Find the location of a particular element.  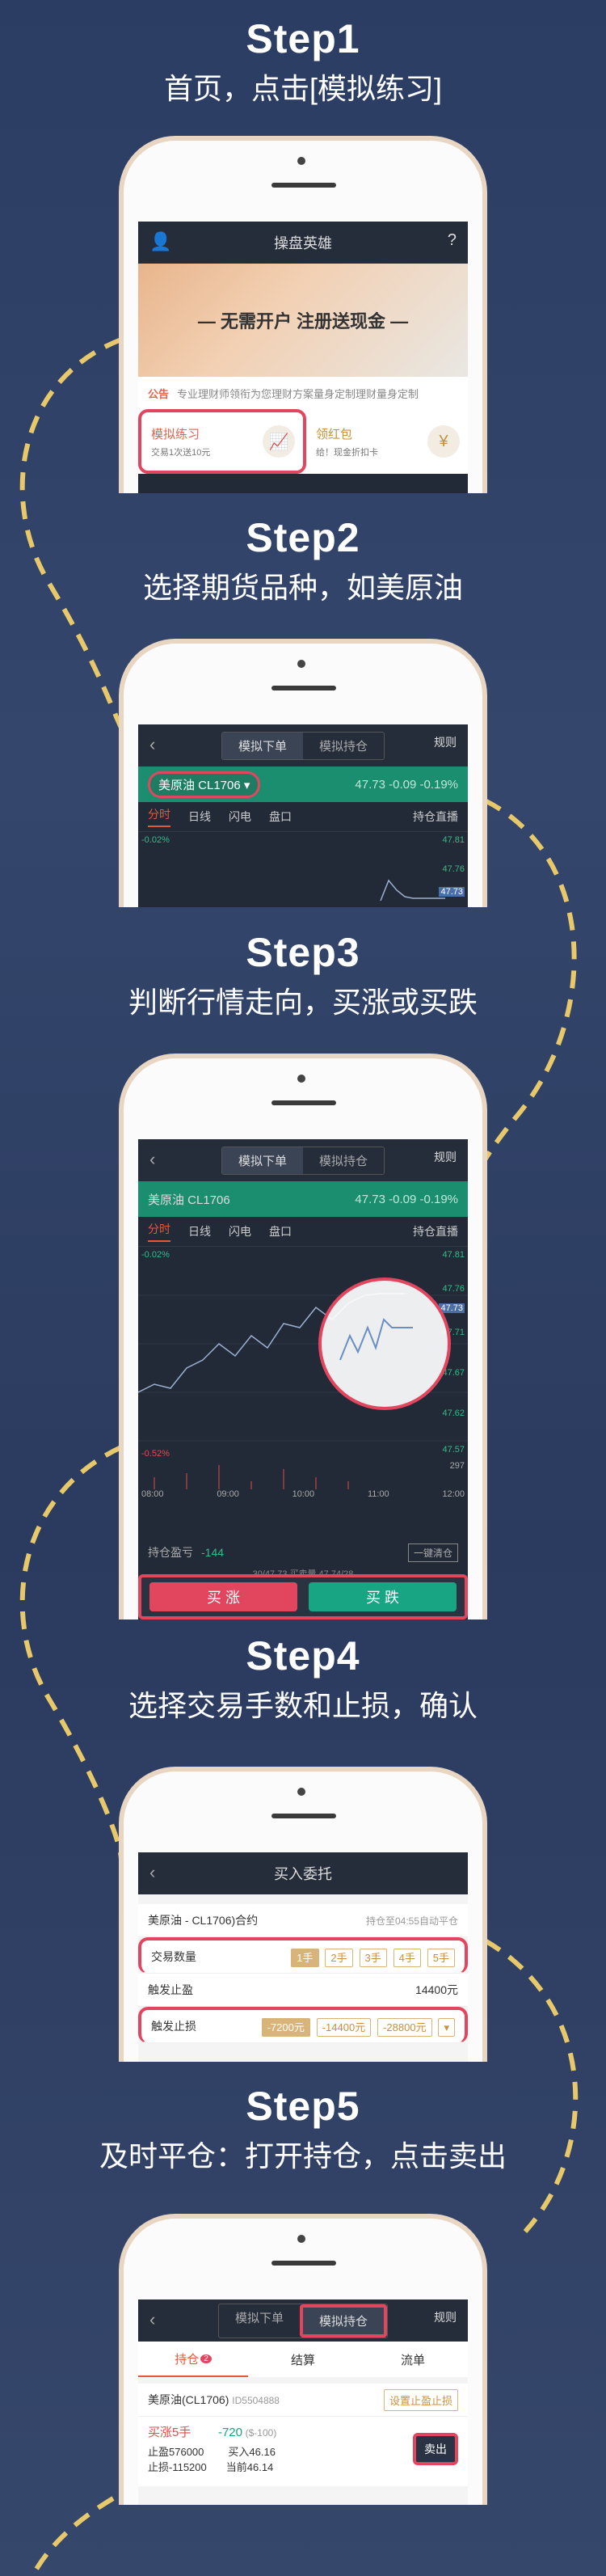

help-icon: ? is located at coordinates (452, 240).